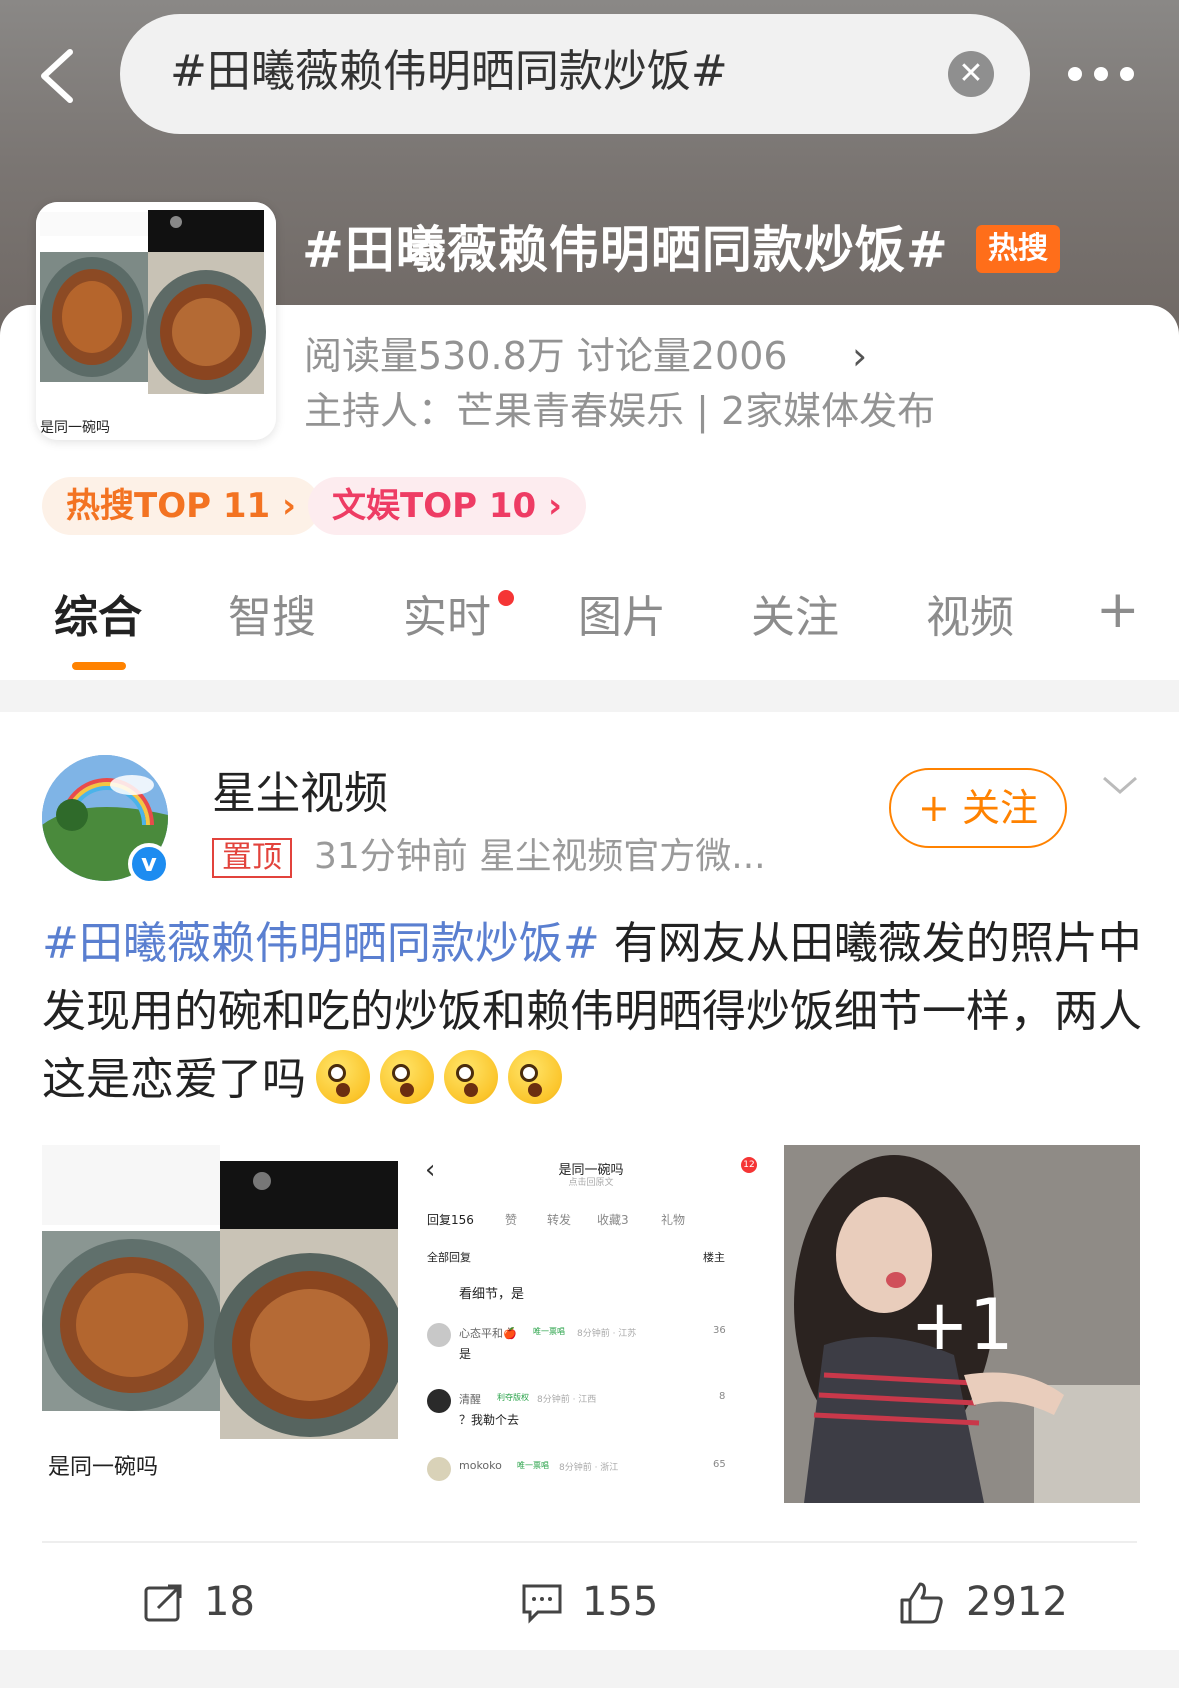 The height and width of the screenshot is (1688, 1179). I want to click on comment-likes: 65, so click(719, 1464).